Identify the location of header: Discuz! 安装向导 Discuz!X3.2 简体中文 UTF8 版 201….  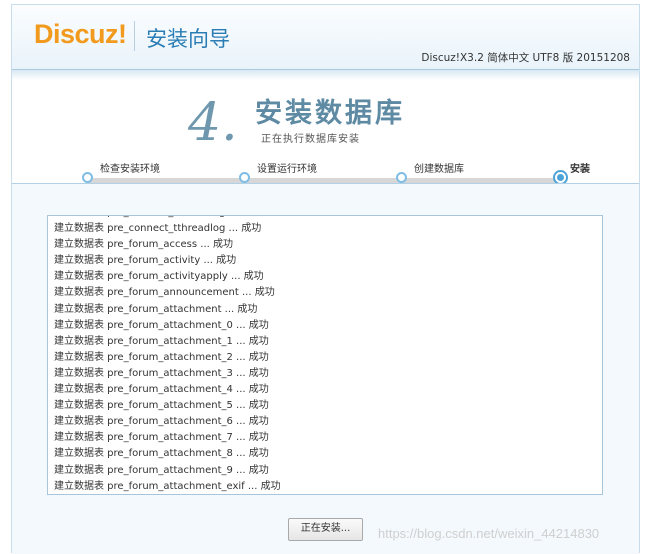
(325, 37).